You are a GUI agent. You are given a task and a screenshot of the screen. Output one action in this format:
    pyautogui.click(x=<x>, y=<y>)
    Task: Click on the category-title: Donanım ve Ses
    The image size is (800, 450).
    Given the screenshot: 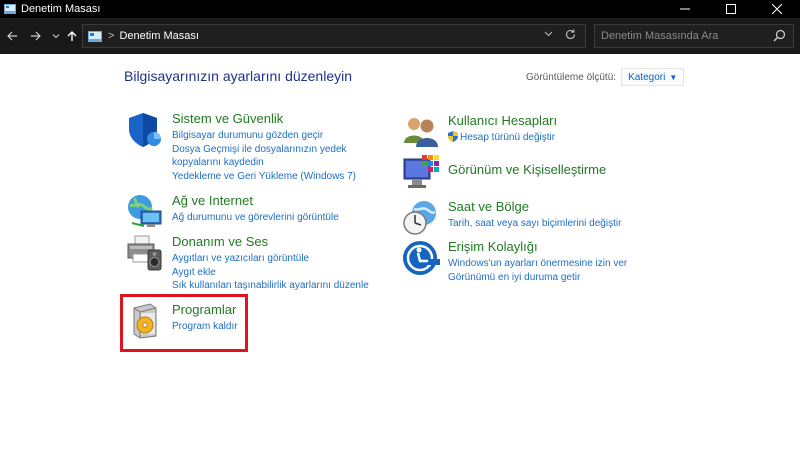 What is the action you would take?
    pyautogui.click(x=220, y=241)
    